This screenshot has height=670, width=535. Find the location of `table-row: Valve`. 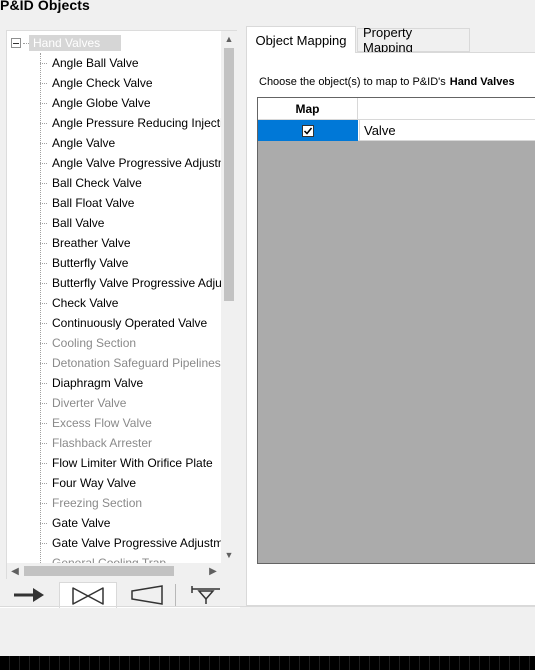

table-row: Valve is located at coordinates (396, 130).